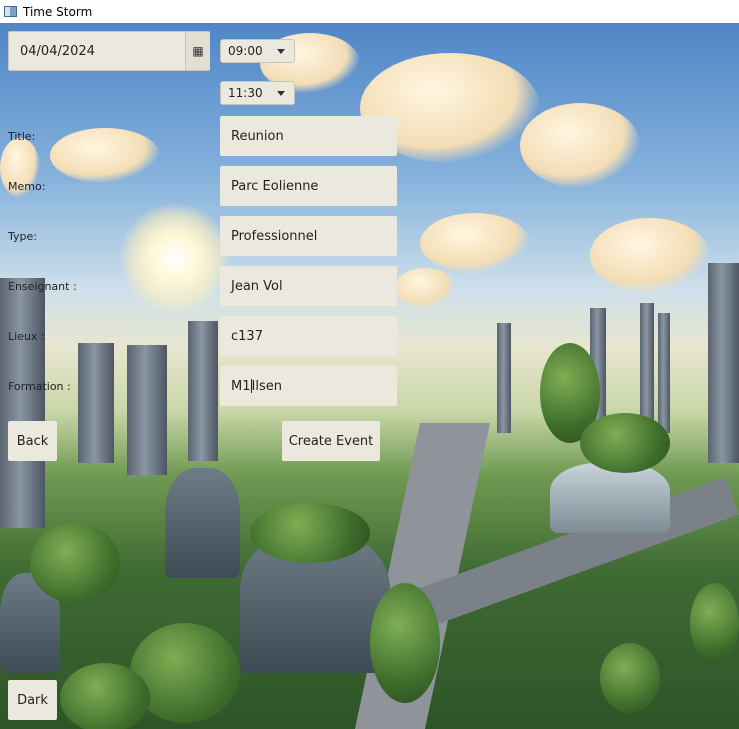  What do you see at coordinates (109, 51) in the screenshot?
I see `date-picker-field: 04/04/2024` at bounding box center [109, 51].